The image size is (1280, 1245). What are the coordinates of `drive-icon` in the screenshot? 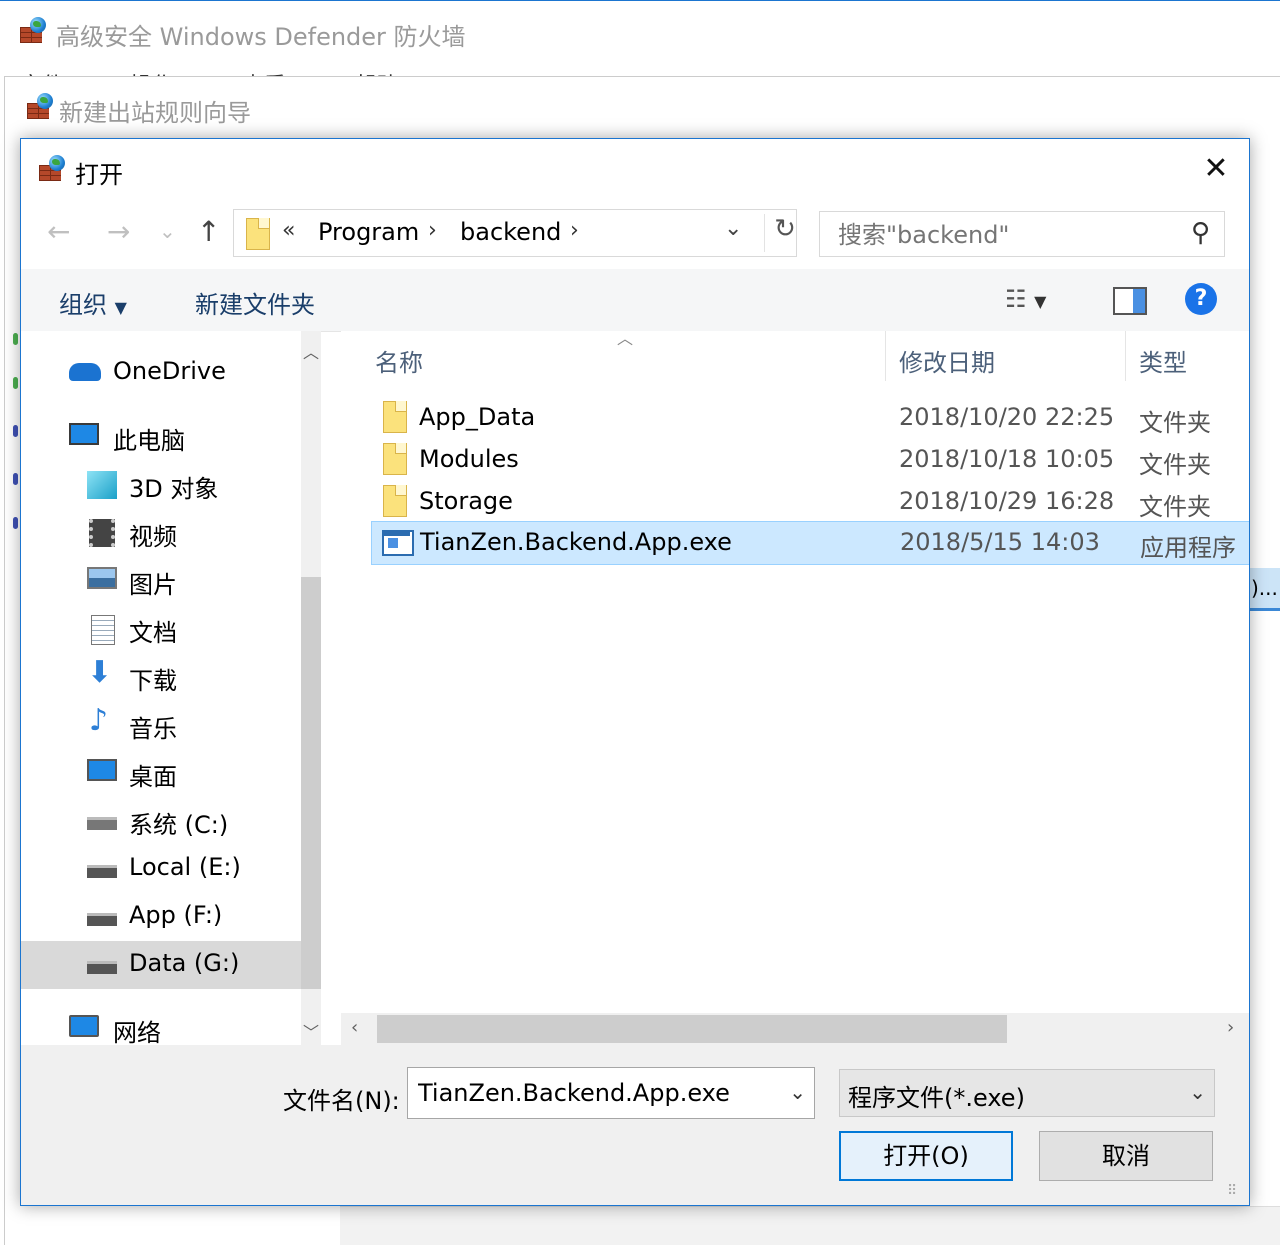 It's located at (102, 967).